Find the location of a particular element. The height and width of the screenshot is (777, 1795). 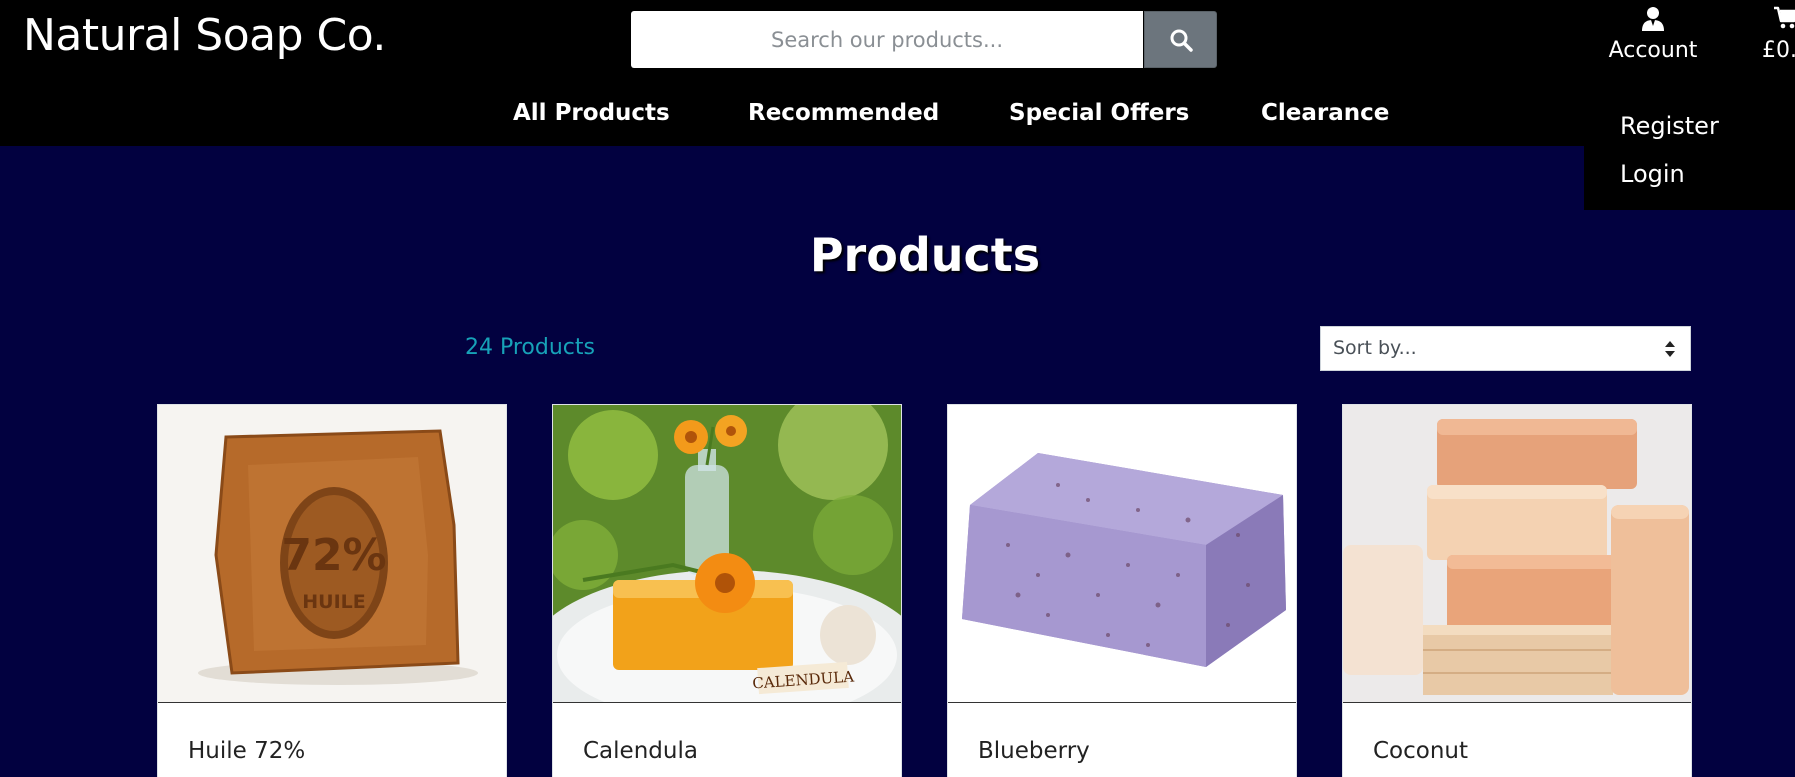

account-link: Account is located at coordinates (1653, 34).